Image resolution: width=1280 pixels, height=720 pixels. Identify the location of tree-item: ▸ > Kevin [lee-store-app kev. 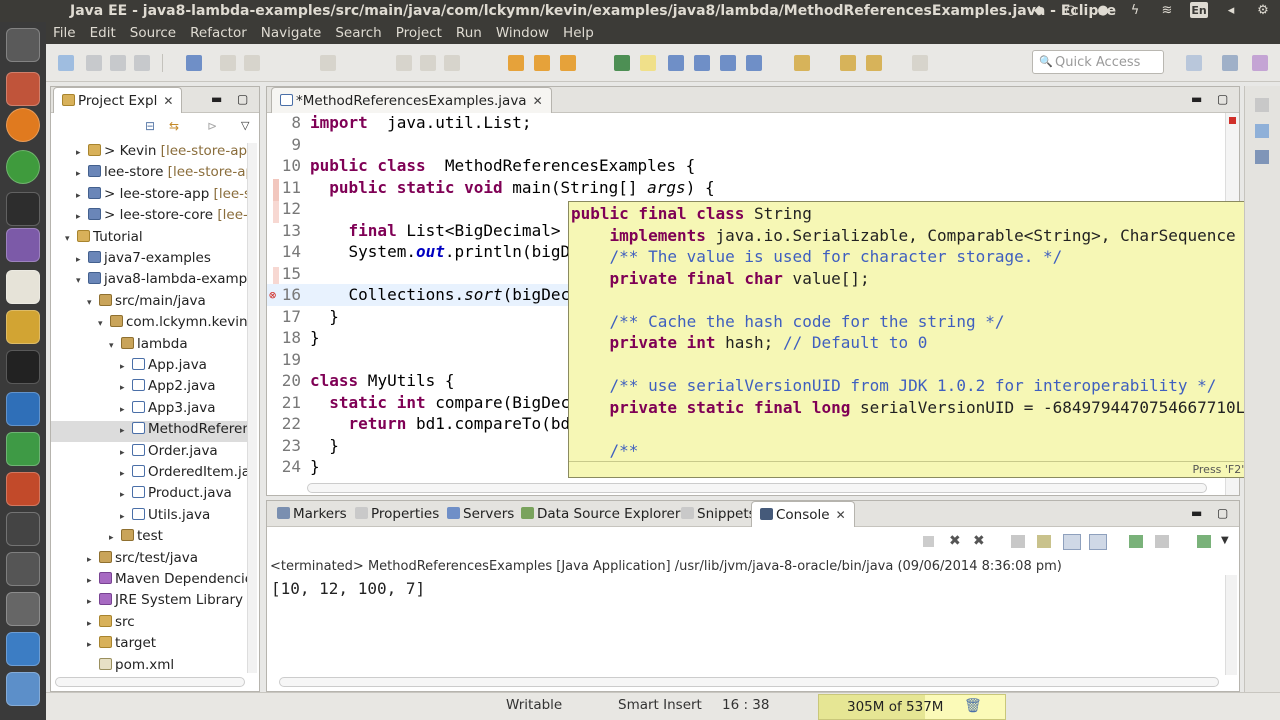
(149, 153).